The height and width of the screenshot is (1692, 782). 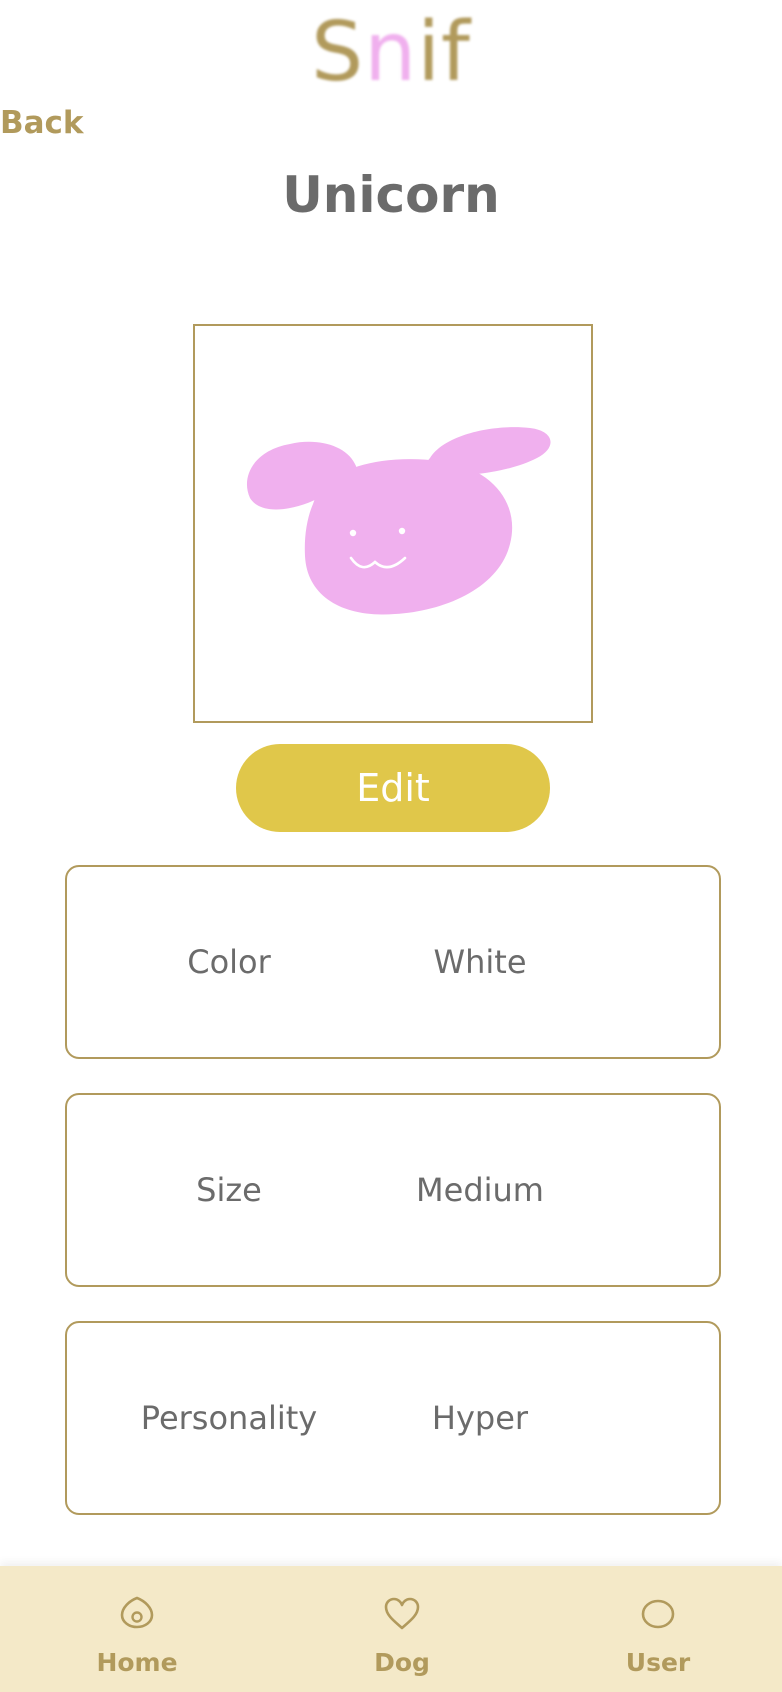 I want to click on attribute-card-personality: Personality Hyper, so click(x=393, y=1418).